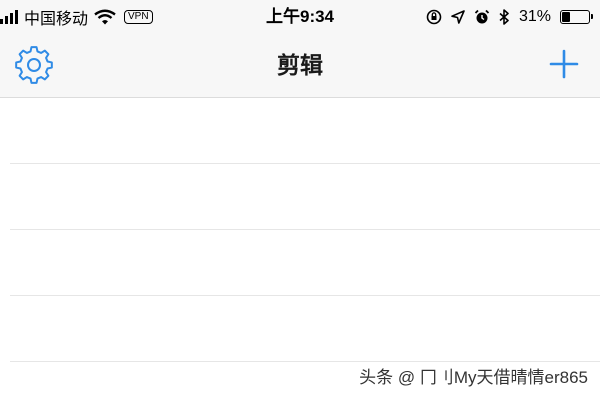 The width and height of the screenshot is (600, 400). I want to click on alarm-icon, so click(482, 17).